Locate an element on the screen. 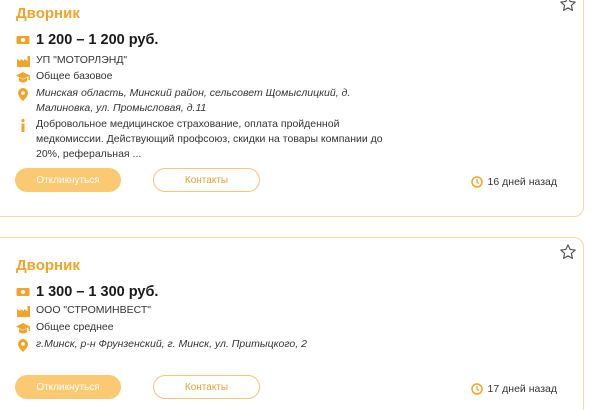 This screenshot has height=410, width=590. company-name: ООО "СТРОМИНВЕСТ" is located at coordinates (93, 310).